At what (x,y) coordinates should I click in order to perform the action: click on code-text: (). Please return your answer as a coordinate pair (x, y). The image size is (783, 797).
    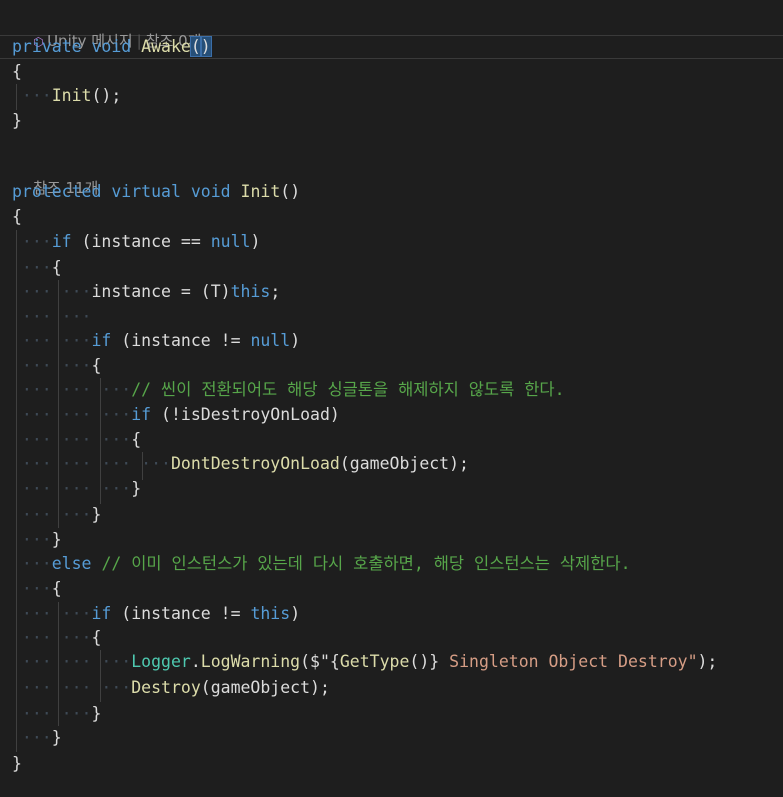
    Looking at the image, I should click on (290, 191).